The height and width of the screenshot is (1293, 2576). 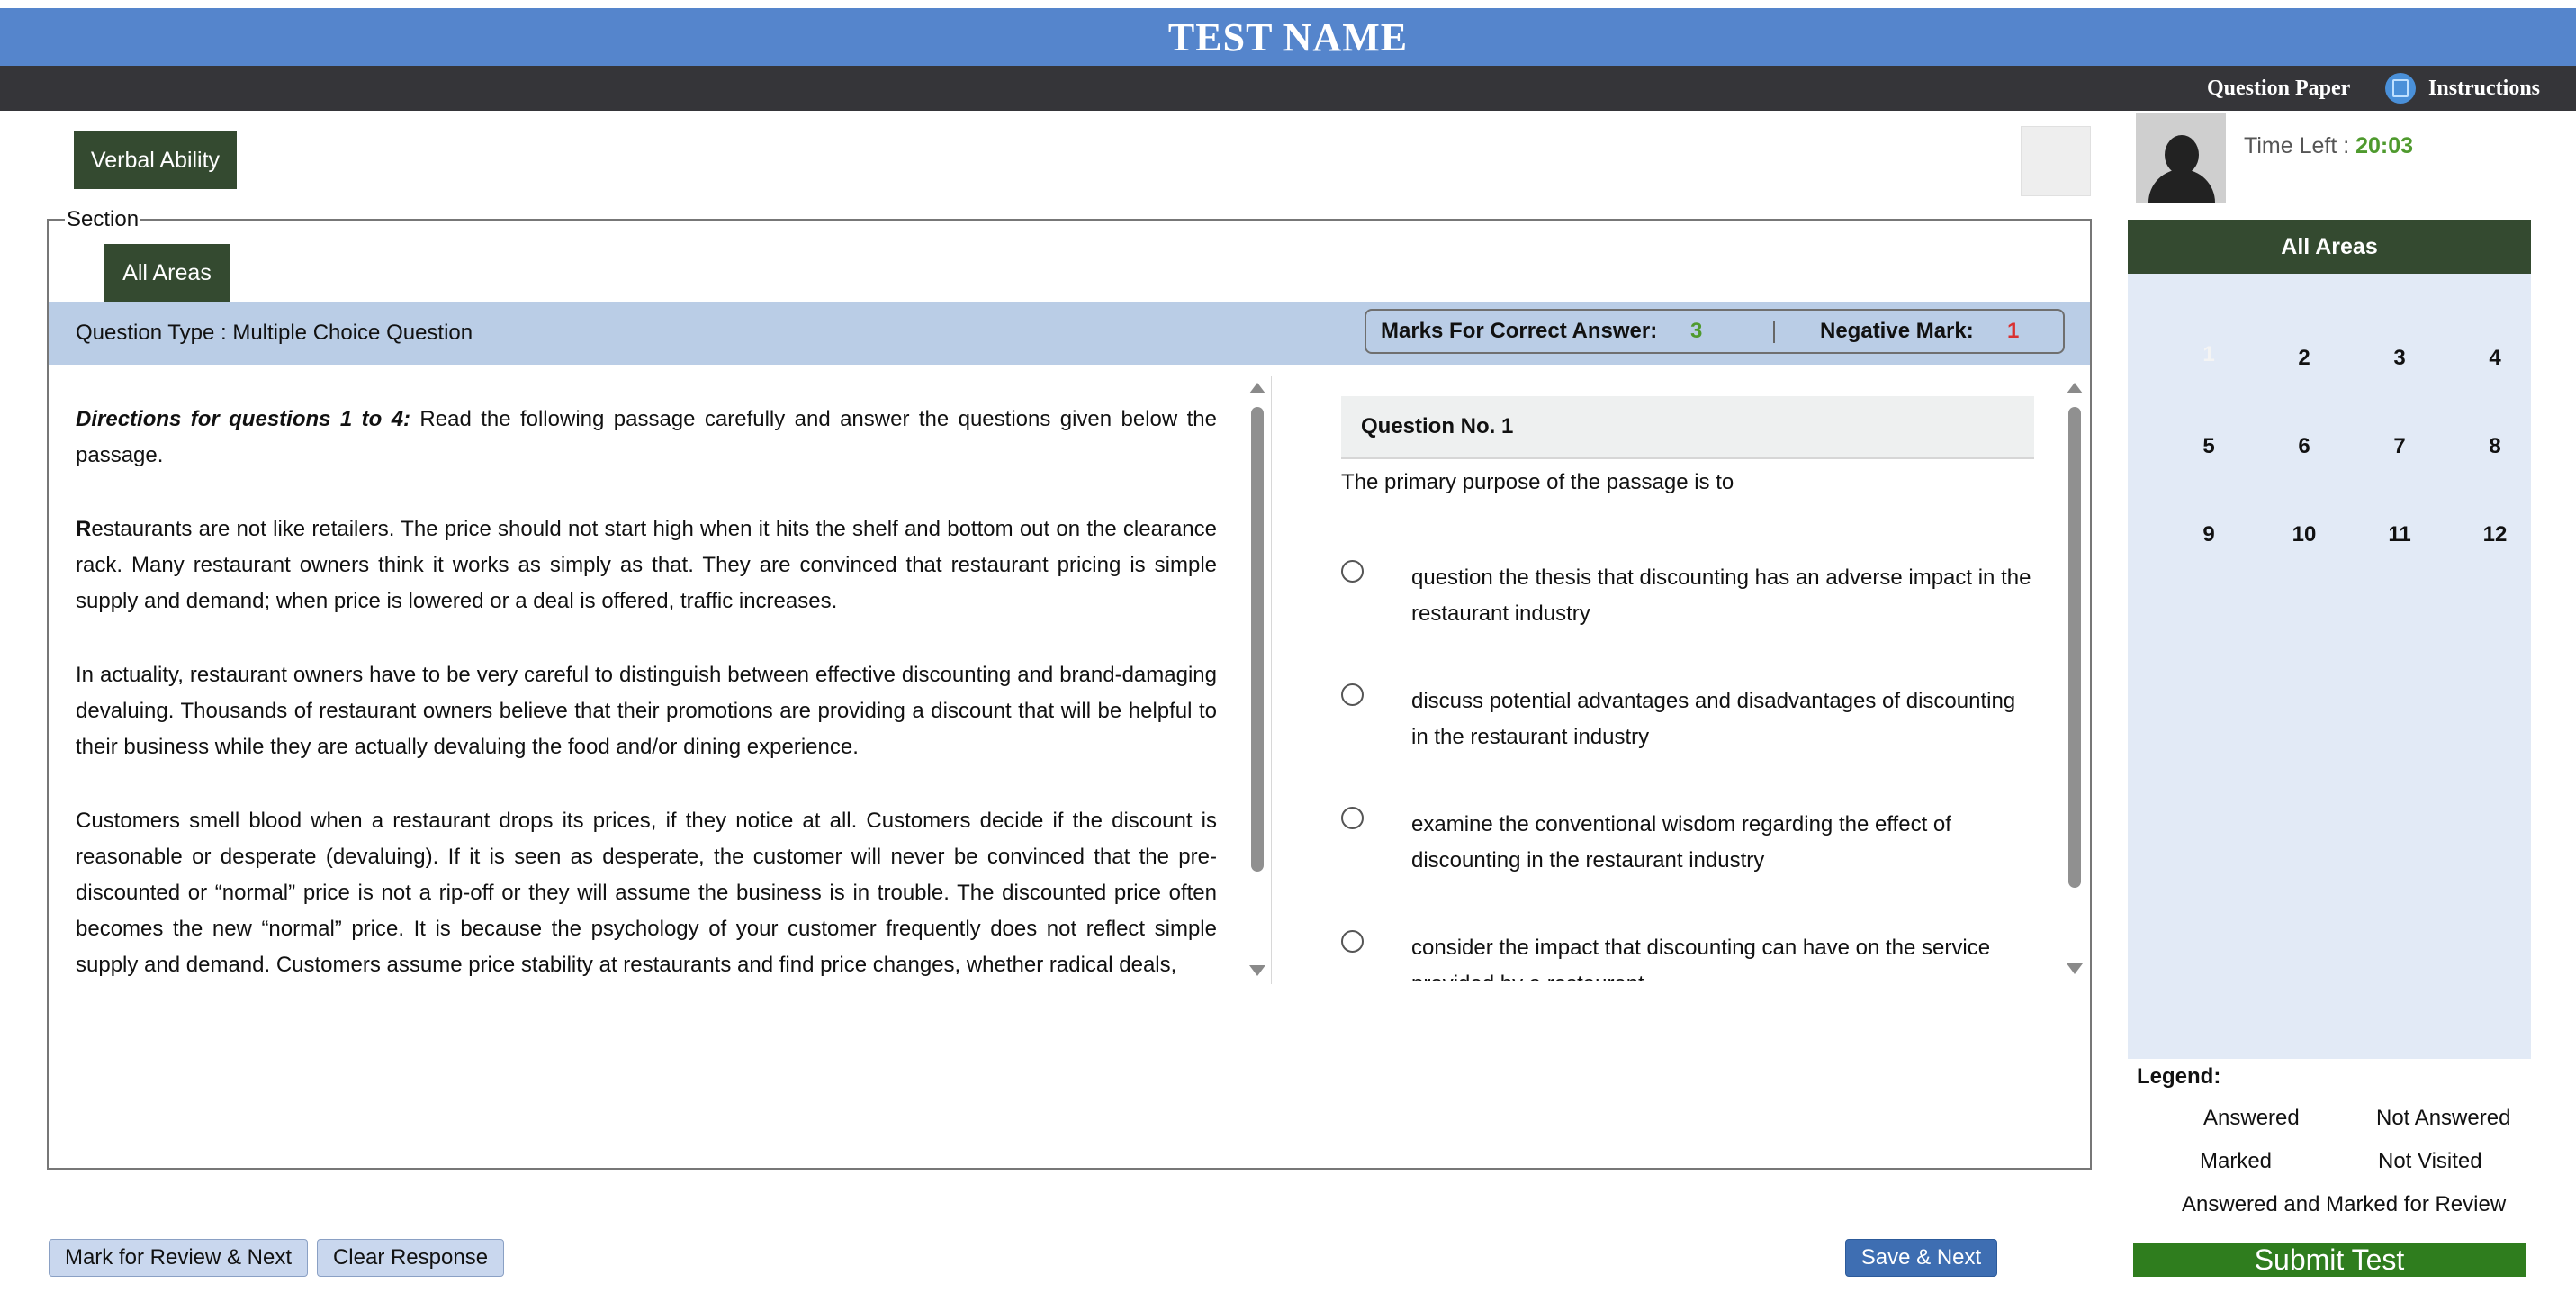 What do you see at coordinates (2495, 358) in the screenshot?
I see `palette-question-4: 4` at bounding box center [2495, 358].